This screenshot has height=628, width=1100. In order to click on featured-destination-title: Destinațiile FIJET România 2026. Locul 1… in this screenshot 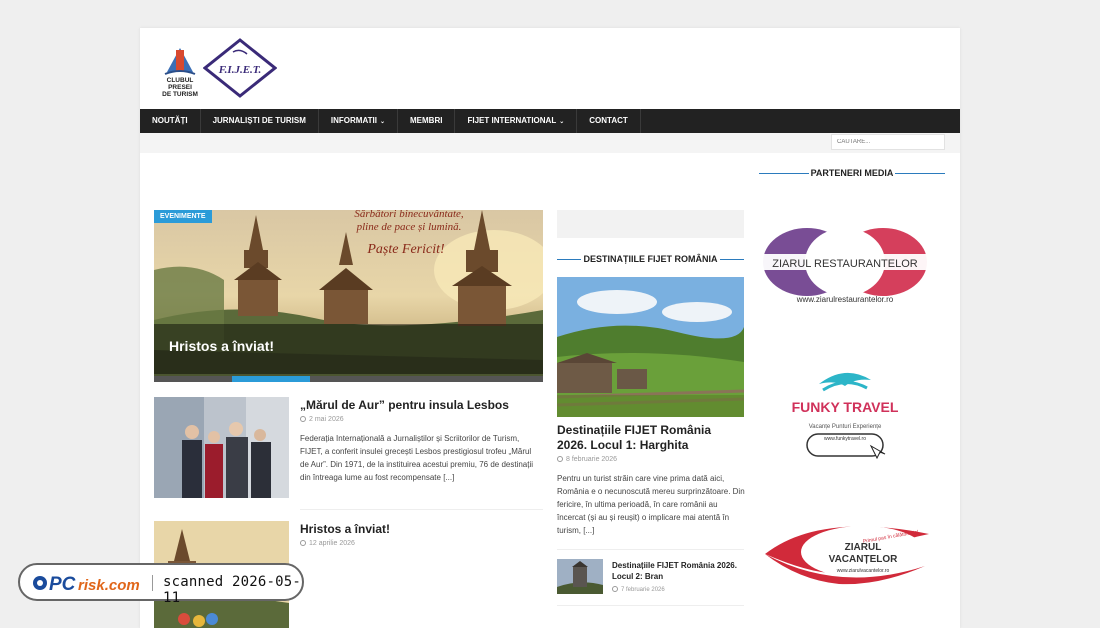, I will do `click(650, 438)`.